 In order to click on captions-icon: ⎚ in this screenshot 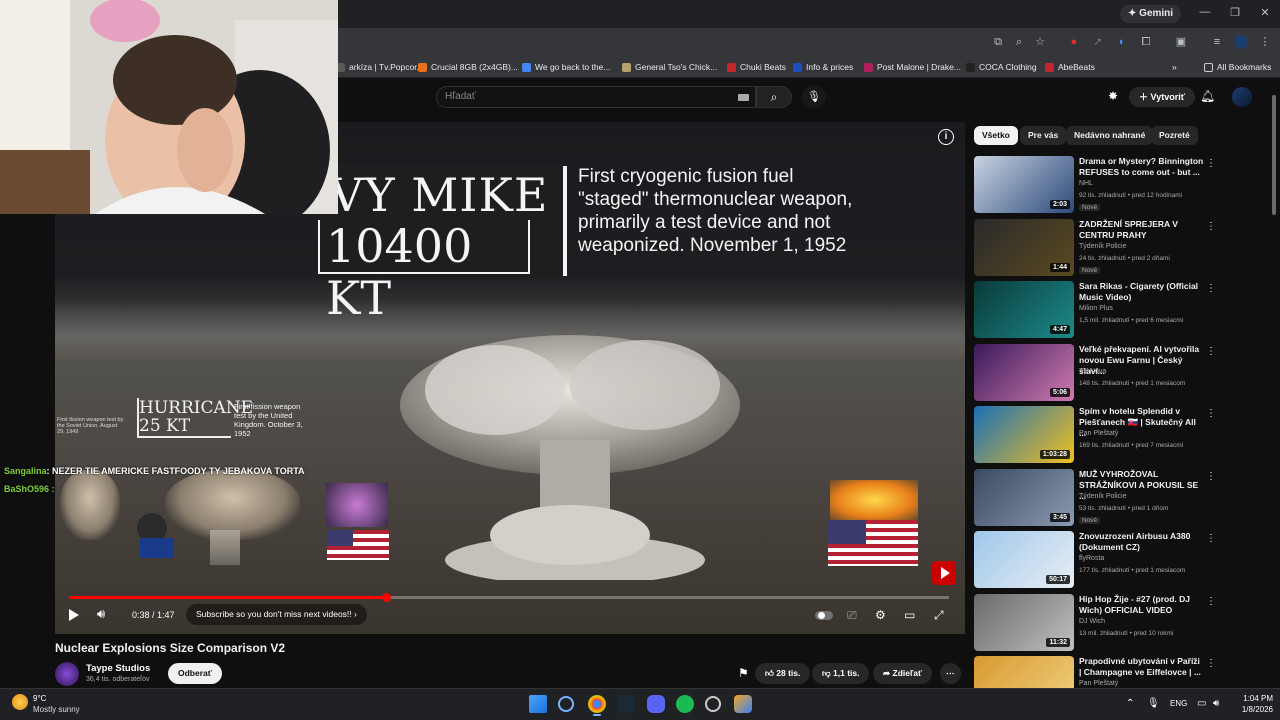, I will do `click(852, 615)`.